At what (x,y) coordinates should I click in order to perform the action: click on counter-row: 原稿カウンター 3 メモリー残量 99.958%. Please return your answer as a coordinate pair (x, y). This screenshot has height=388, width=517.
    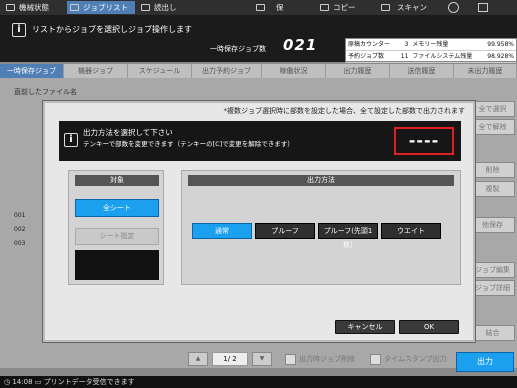
    Looking at the image, I should click on (431, 45).